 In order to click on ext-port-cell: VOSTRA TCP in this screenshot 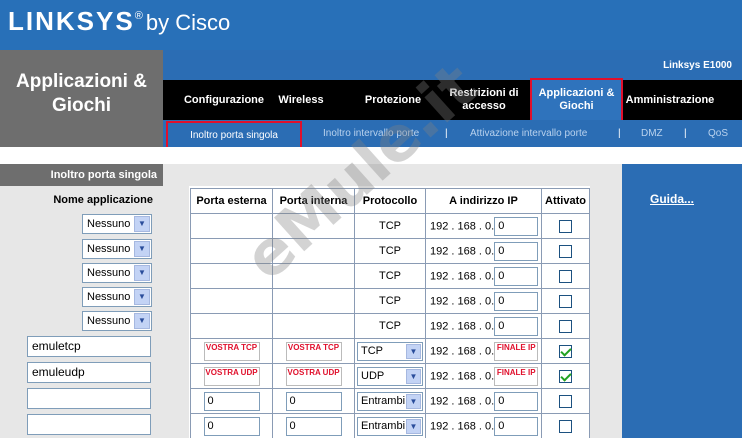, I will do `click(231, 351)`.